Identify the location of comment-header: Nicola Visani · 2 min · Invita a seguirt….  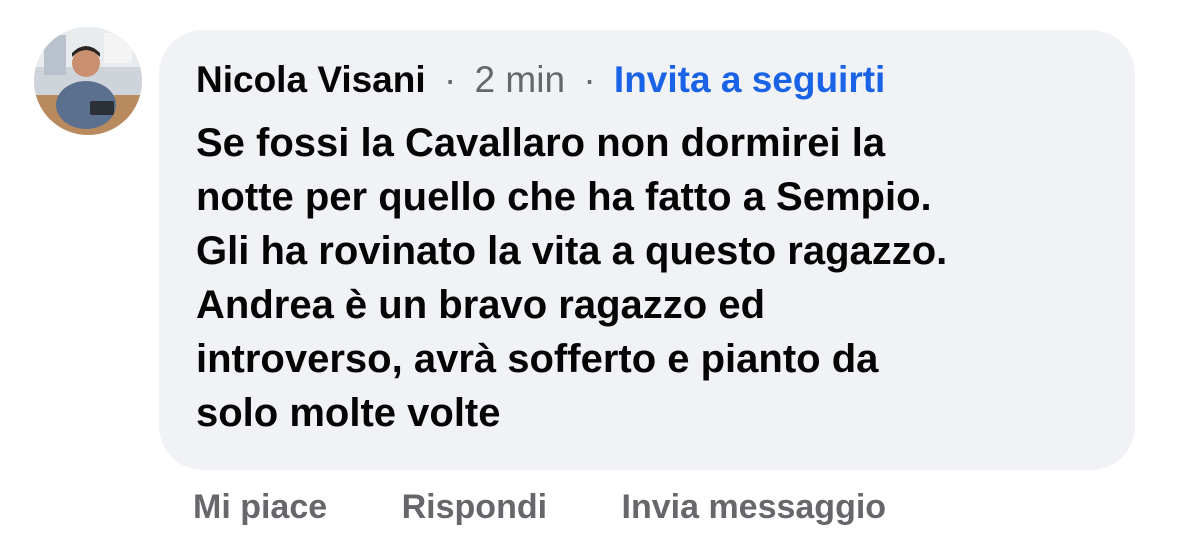
(540, 80).